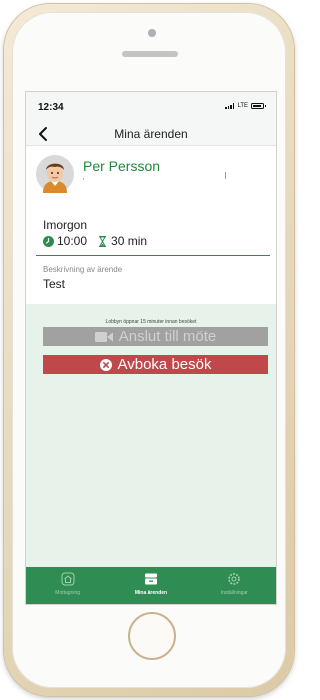 This screenshot has height=700, width=320. I want to click on page-title: Mina ärenden, so click(151, 134).